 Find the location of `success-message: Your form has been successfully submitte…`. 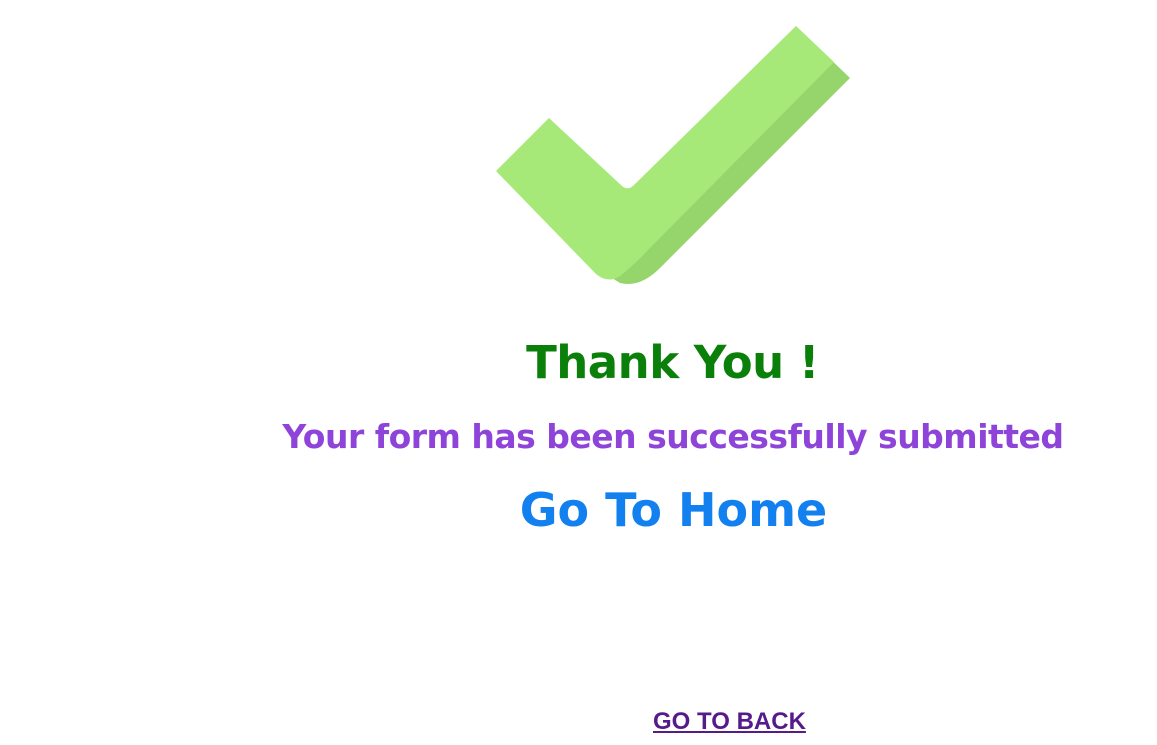

success-message: Your form has been successfully submitte… is located at coordinates (673, 436).